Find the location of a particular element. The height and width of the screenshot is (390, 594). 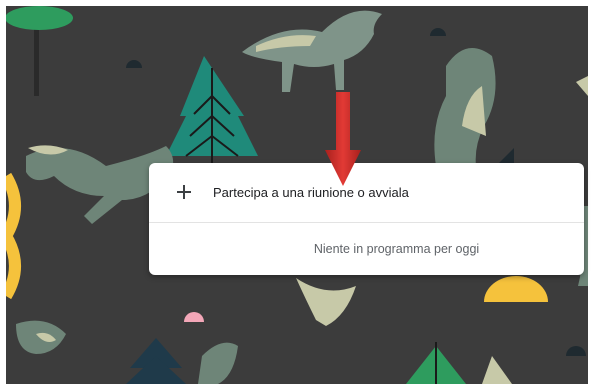

plus-icon is located at coordinates (184, 192).